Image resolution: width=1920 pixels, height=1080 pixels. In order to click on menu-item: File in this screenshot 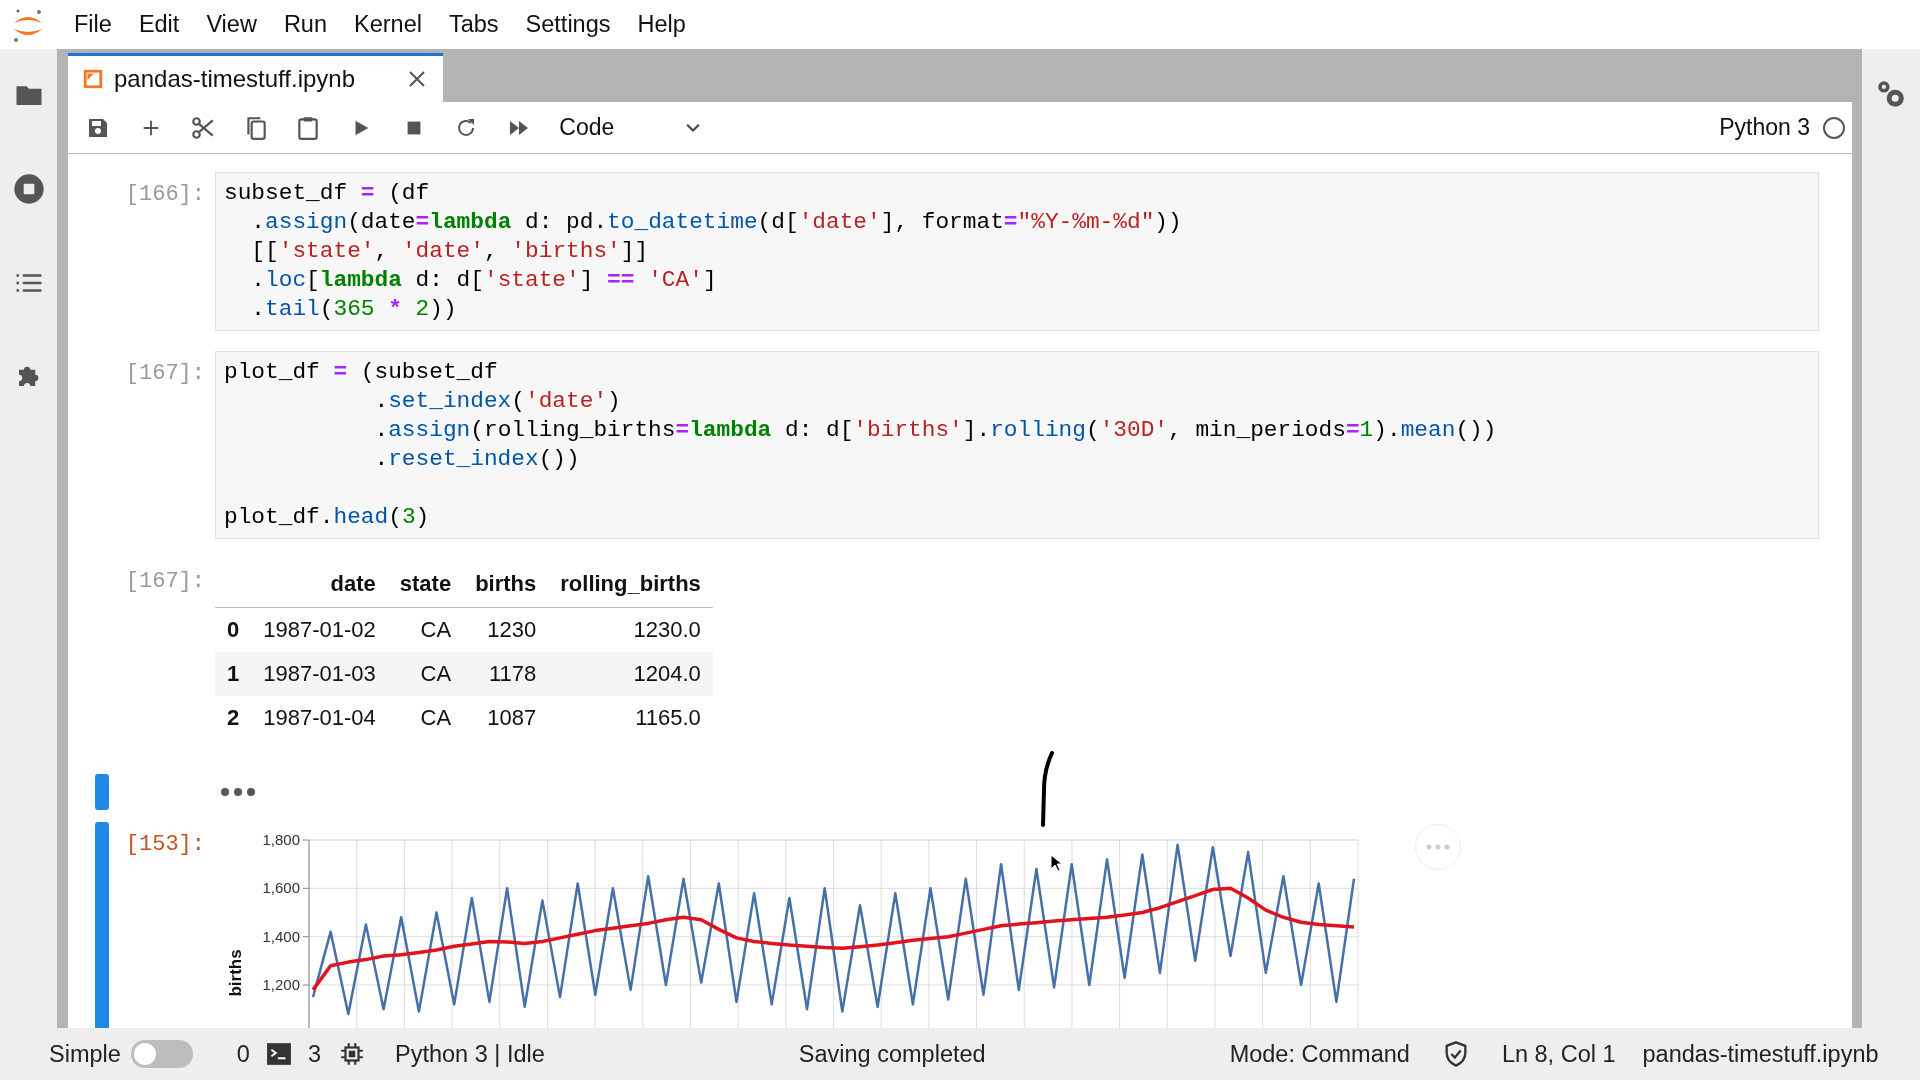, I will do `click(93, 24)`.